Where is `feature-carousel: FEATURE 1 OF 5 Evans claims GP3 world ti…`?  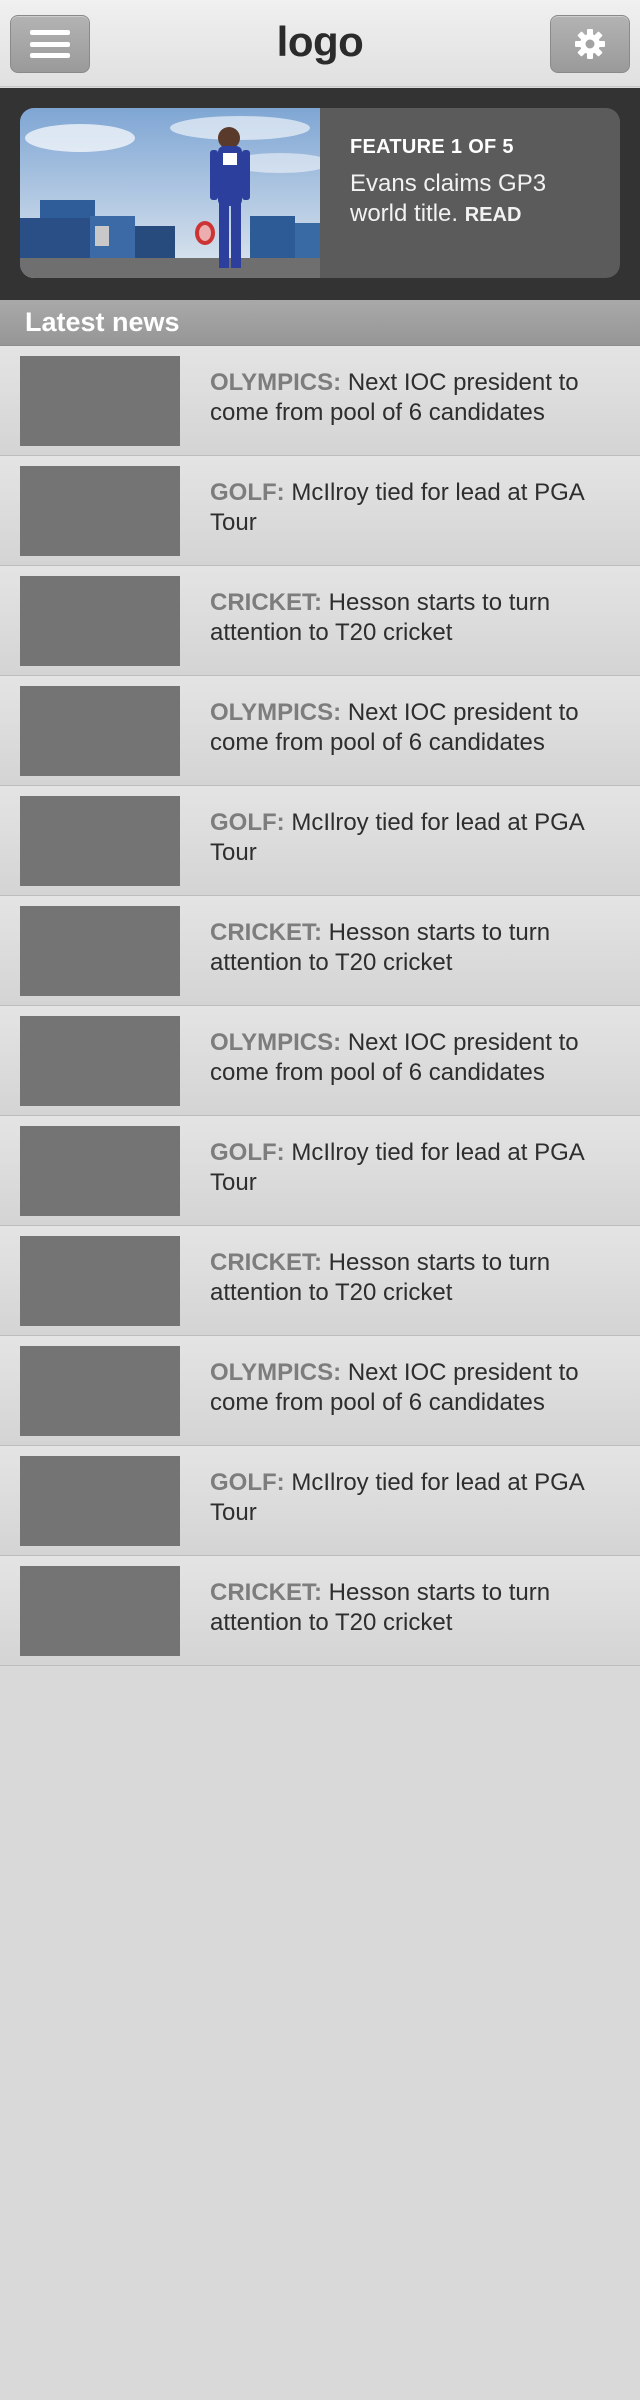 feature-carousel: FEATURE 1 OF 5 Evans claims GP3 world ti… is located at coordinates (320, 194).